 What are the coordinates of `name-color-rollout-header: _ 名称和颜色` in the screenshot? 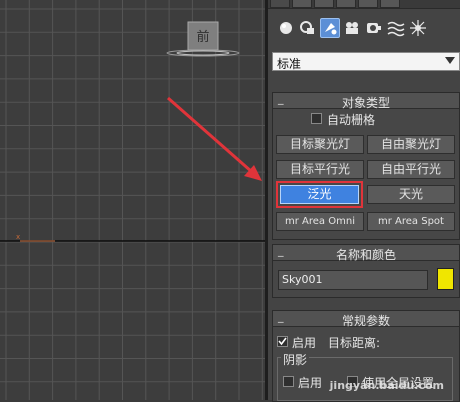 It's located at (366, 253).